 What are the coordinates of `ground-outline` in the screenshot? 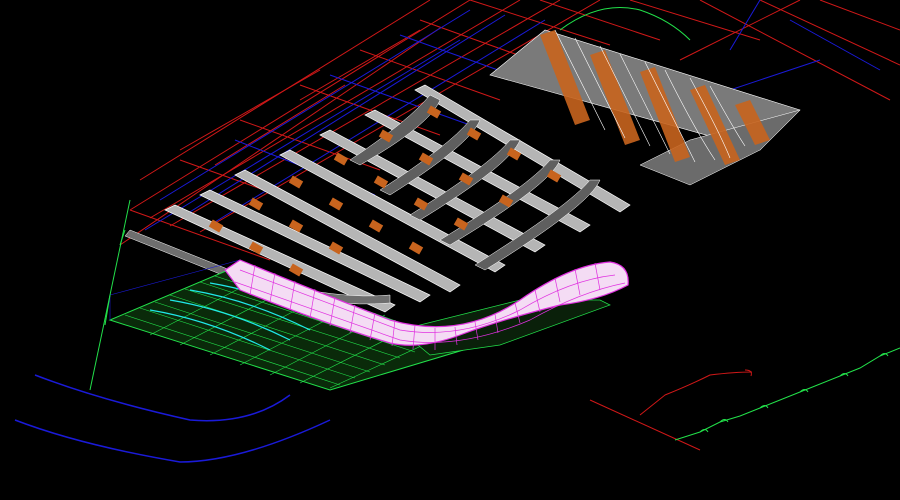 It's located at (172, 418).